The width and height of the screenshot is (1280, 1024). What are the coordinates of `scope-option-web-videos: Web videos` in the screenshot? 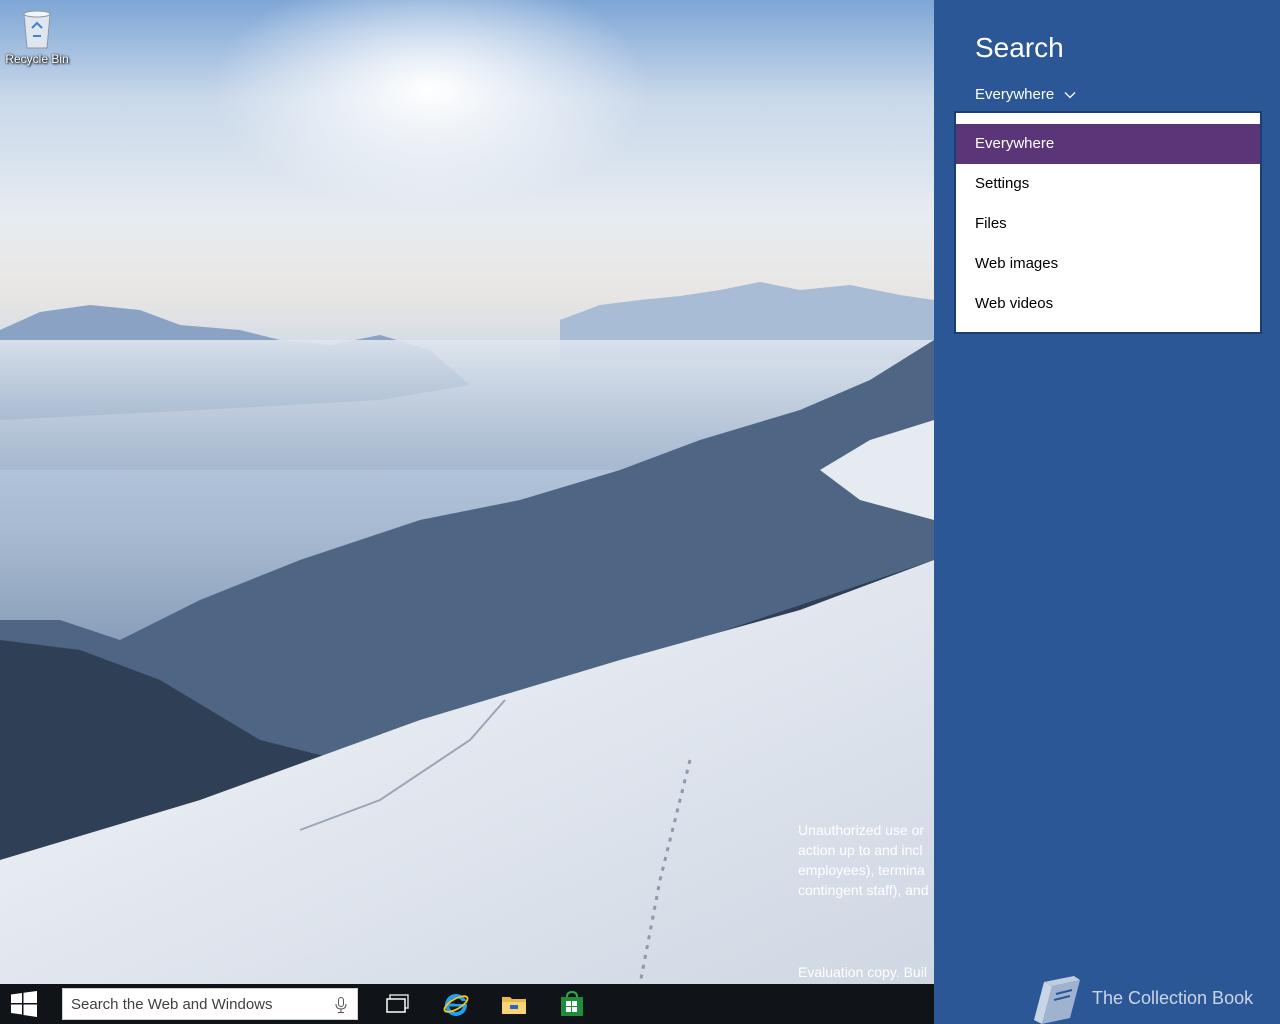 It's located at (1108, 304).